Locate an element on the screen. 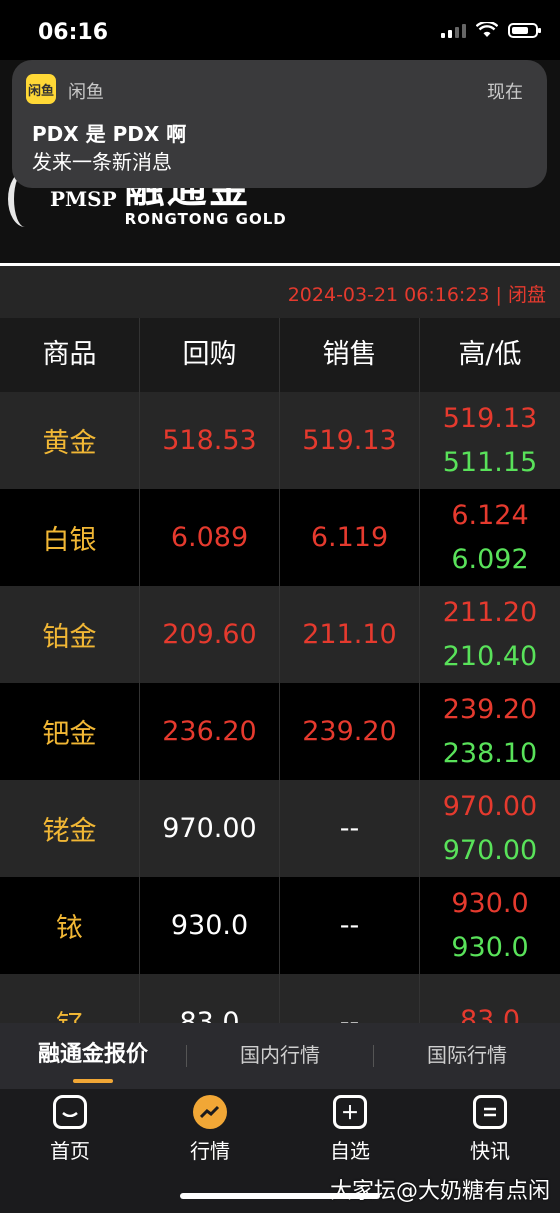  price-table-header: 商品 回购 销售 高/低 is located at coordinates (280, 355).